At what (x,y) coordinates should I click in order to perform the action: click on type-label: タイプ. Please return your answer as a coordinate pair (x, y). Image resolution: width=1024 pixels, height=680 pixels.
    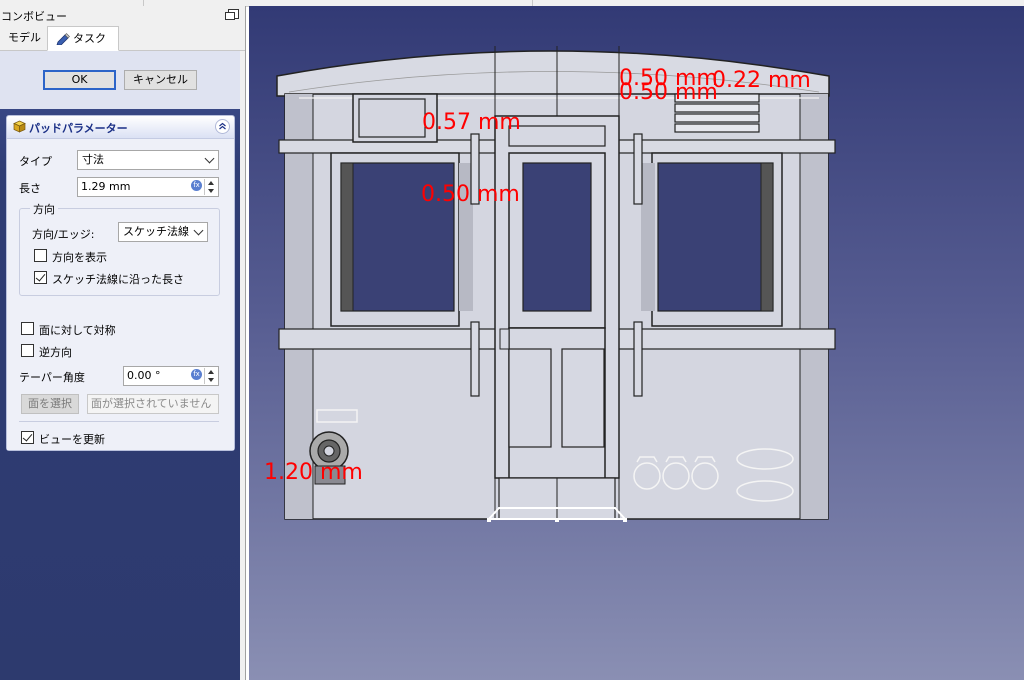
    Looking at the image, I should click on (35, 161).